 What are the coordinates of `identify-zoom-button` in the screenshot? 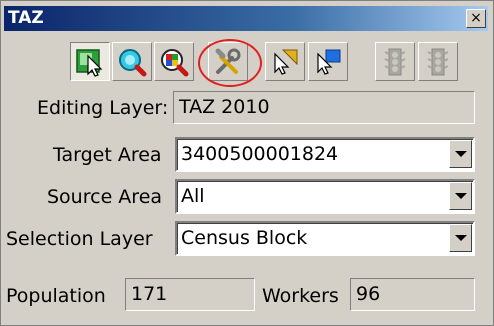 It's located at (174, 61).